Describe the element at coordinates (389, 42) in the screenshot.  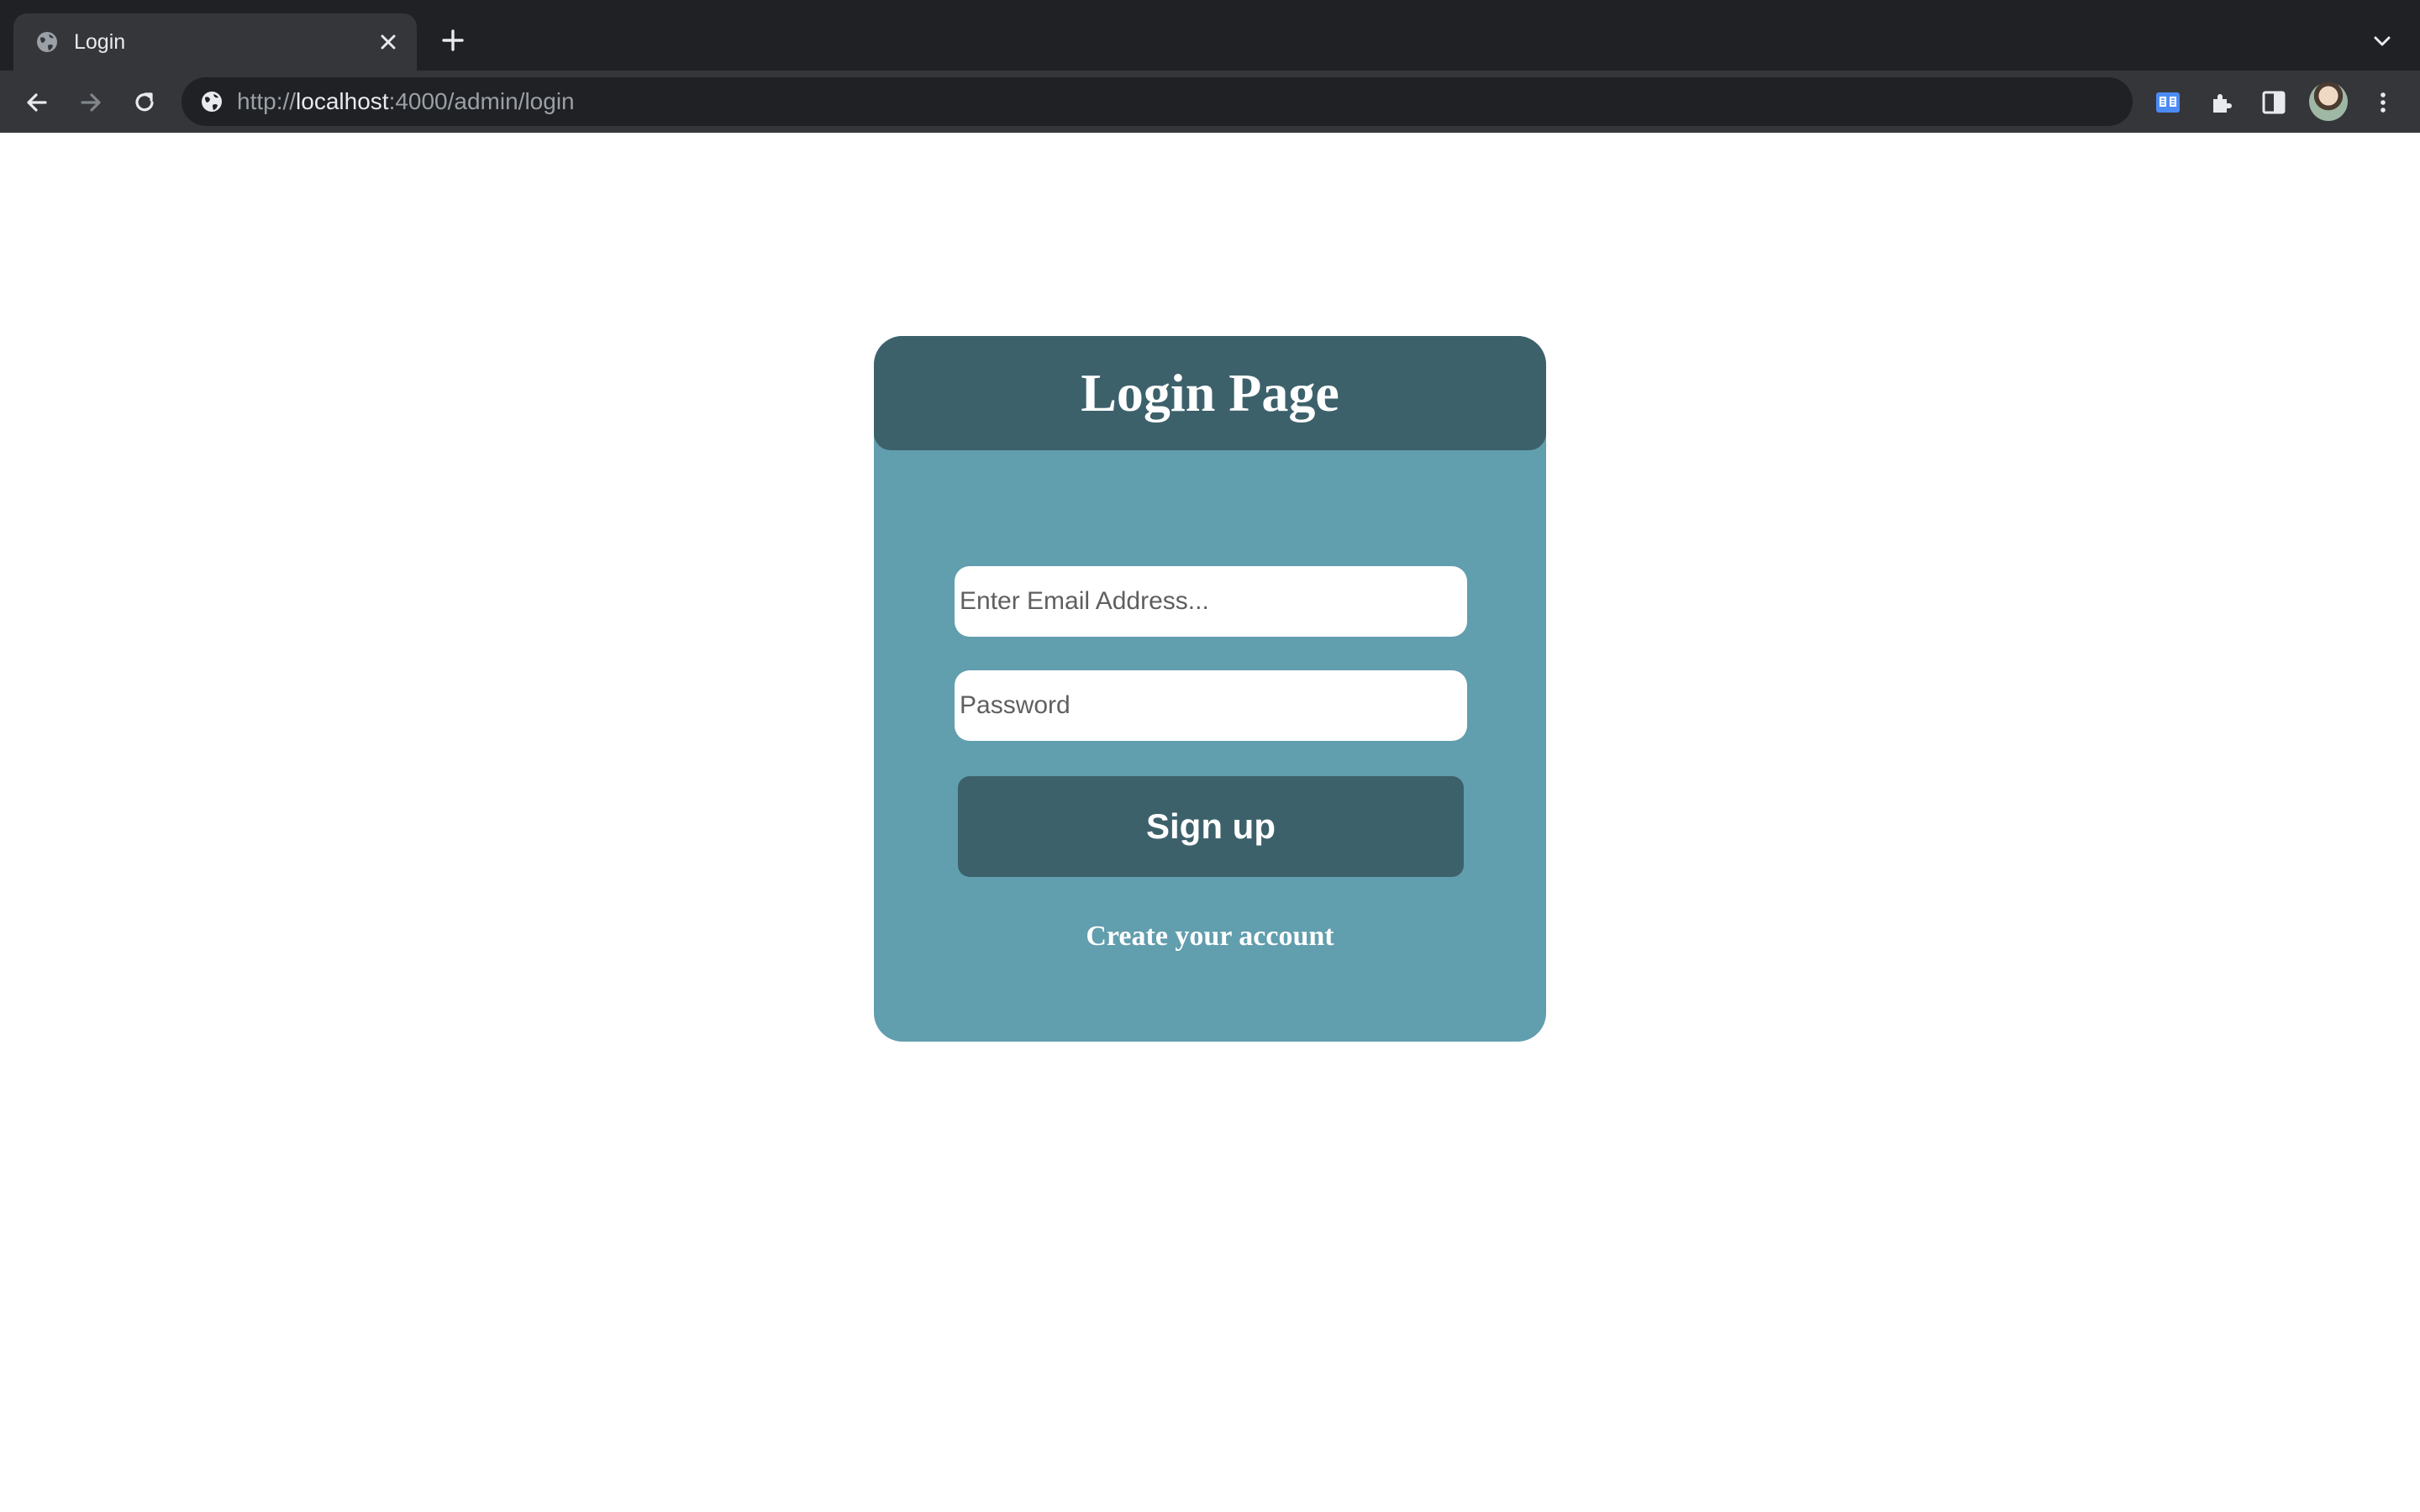
I see `close-icon` at that location.